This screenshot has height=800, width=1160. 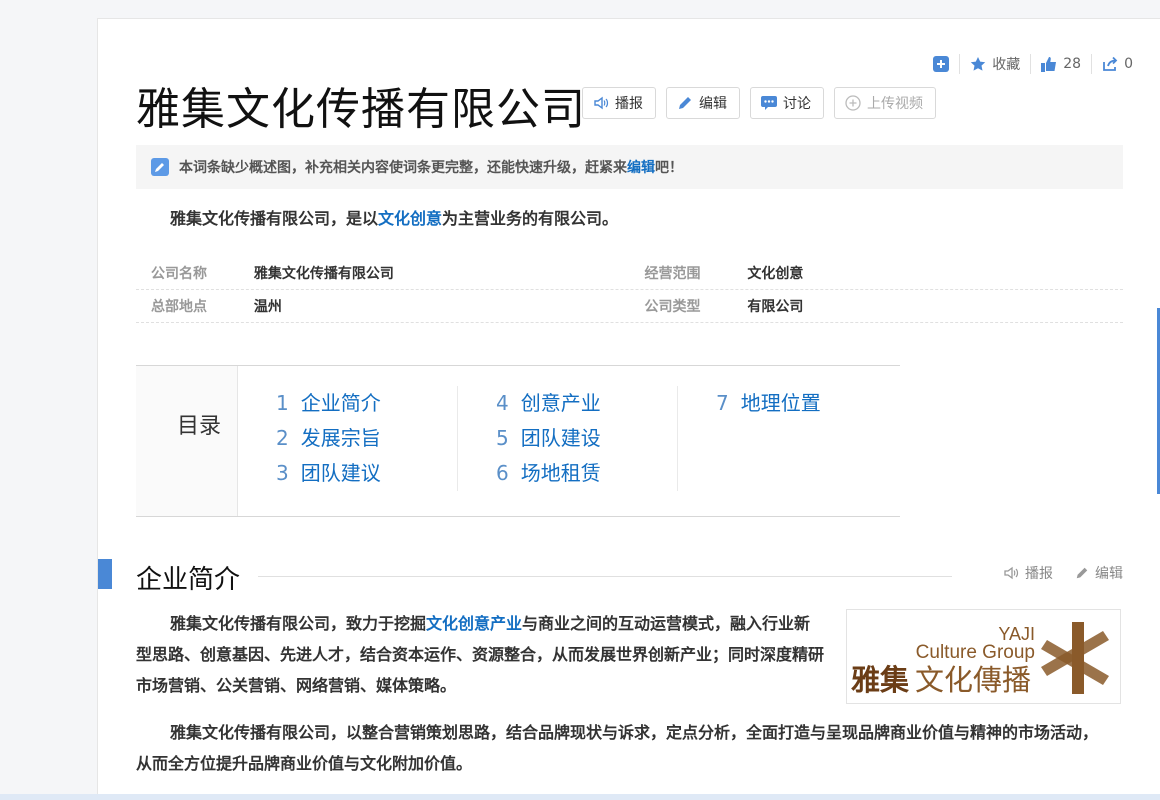 What do you see at coordinates (361, 109) in the screenshot?
I see `page-title: 雅集文化传播有限公司` at bounding box center [361, 109].